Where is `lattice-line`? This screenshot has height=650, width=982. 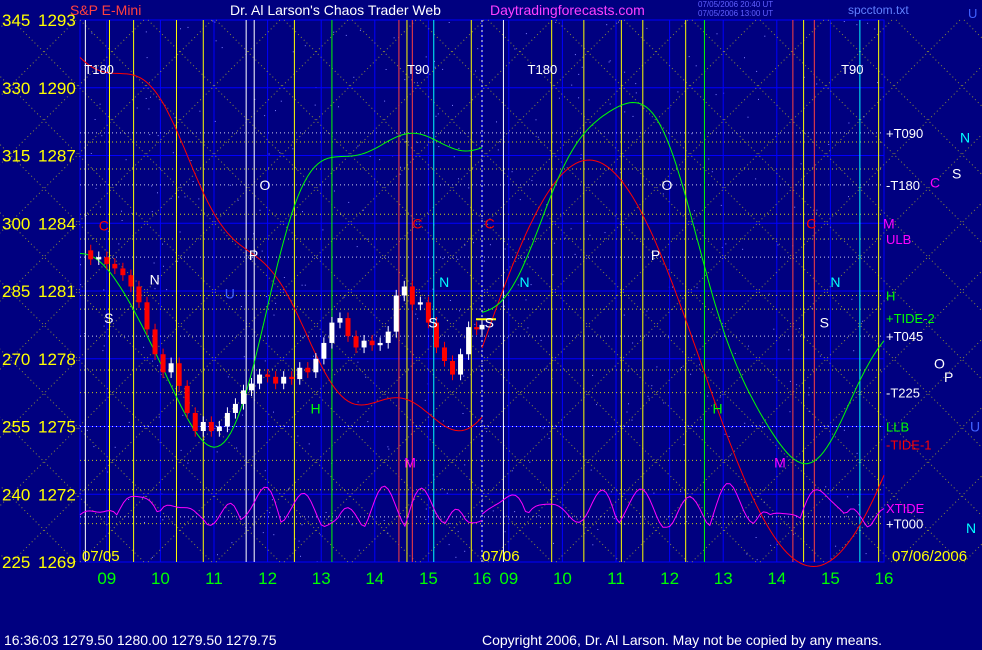
lattice-line is located at coordinates (938, 63).